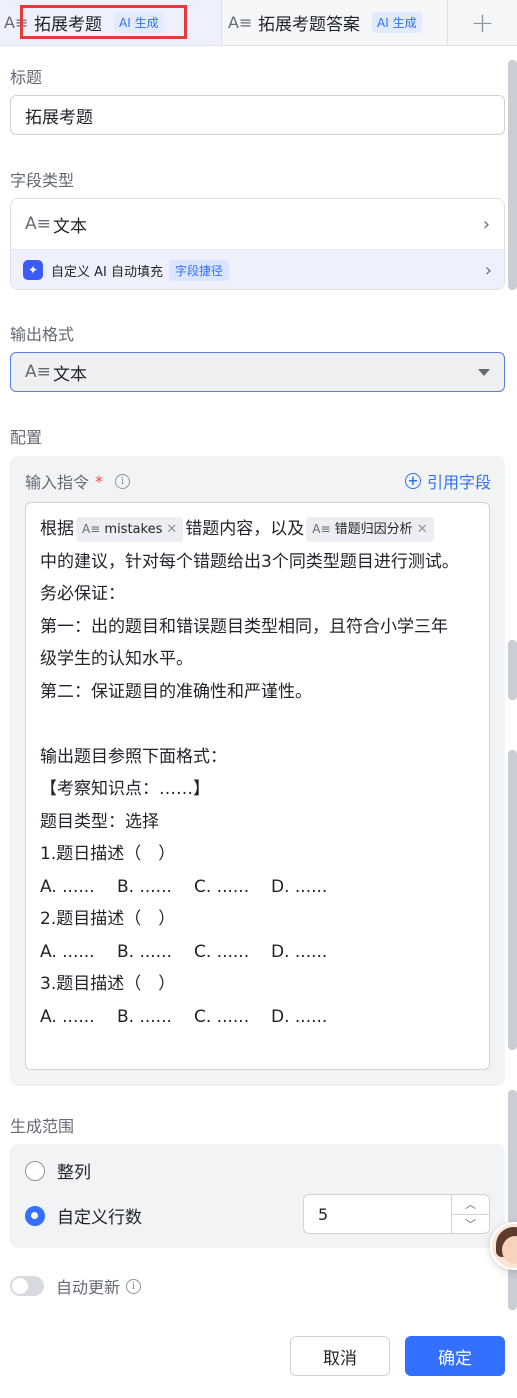  Describe the element at coordinates (244, 626) in the screenshot. I see `prompt-line: 第一：出的题目和错误题目类型相同，且符合小学三年` at that location.